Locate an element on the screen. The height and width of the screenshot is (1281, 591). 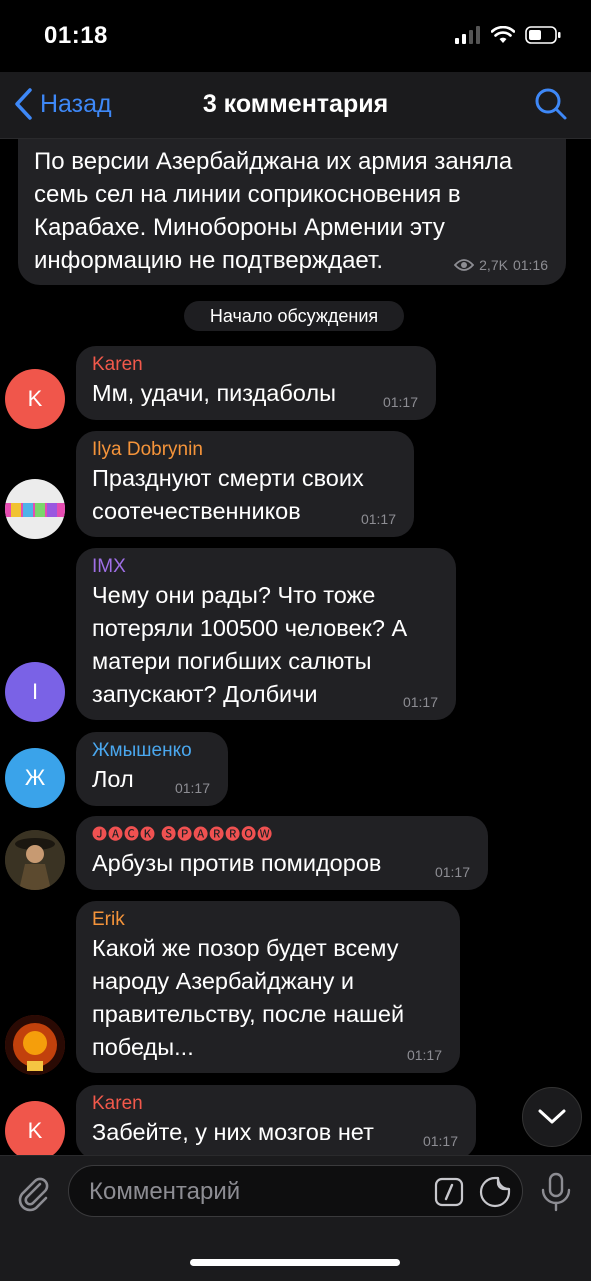
back-button: Назад is located at coordinates (62, 104).